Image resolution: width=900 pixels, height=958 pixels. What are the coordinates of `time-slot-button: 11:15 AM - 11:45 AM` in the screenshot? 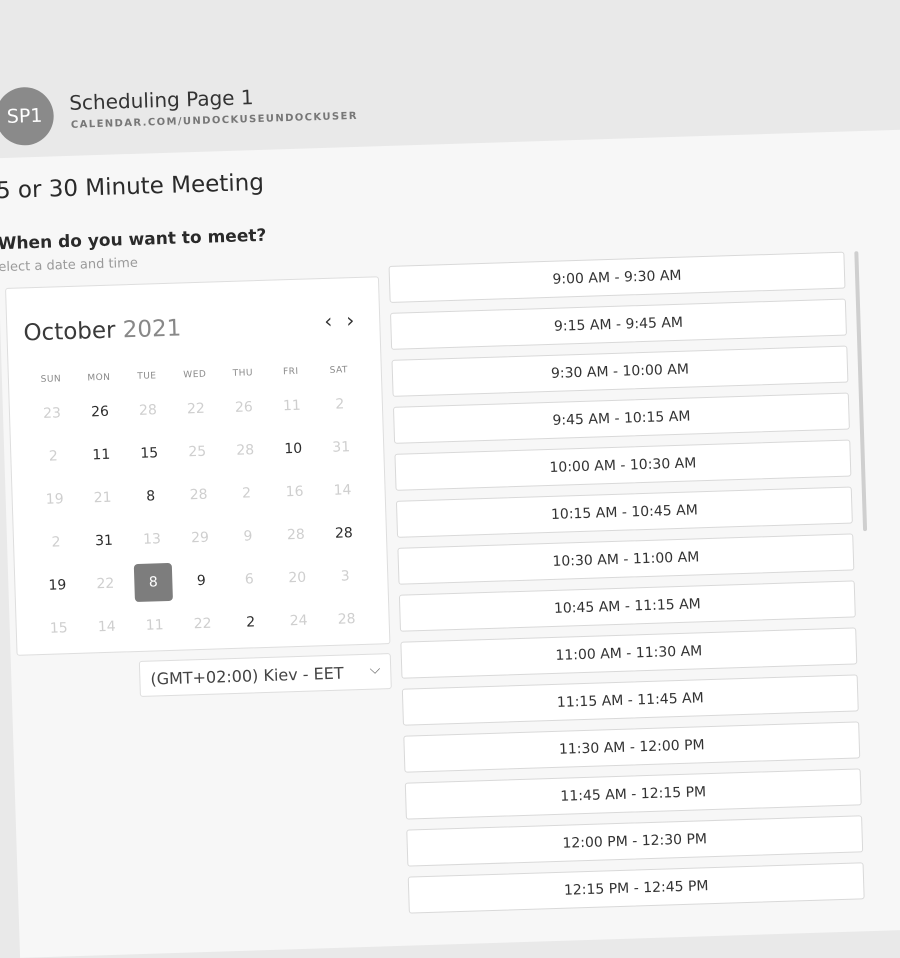 It's located at (630, 700).